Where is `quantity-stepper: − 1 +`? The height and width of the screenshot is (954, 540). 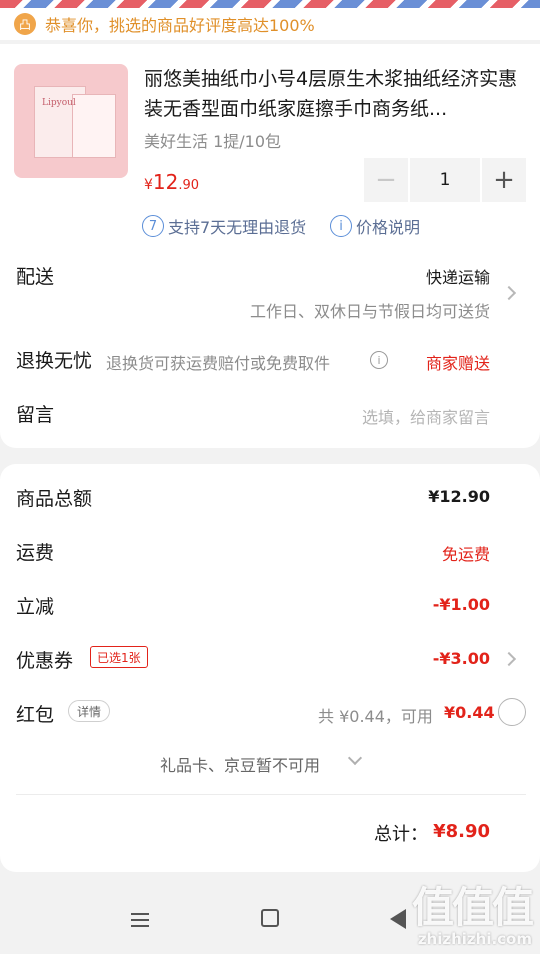
quantity-stepper: − 1 + is located at coordinates (445, 180).